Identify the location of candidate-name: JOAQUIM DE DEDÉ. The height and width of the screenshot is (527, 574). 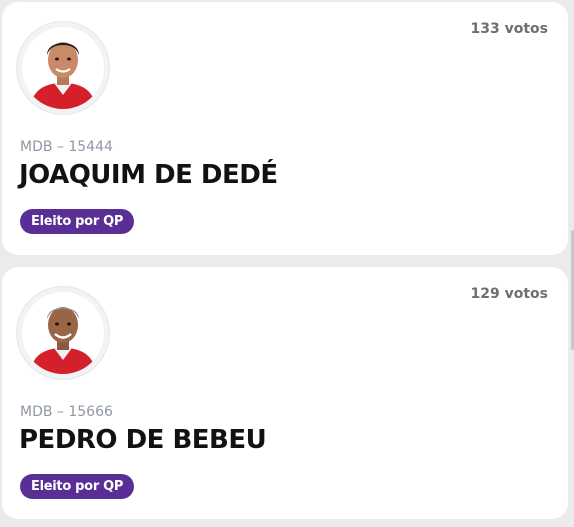
(148, 175).